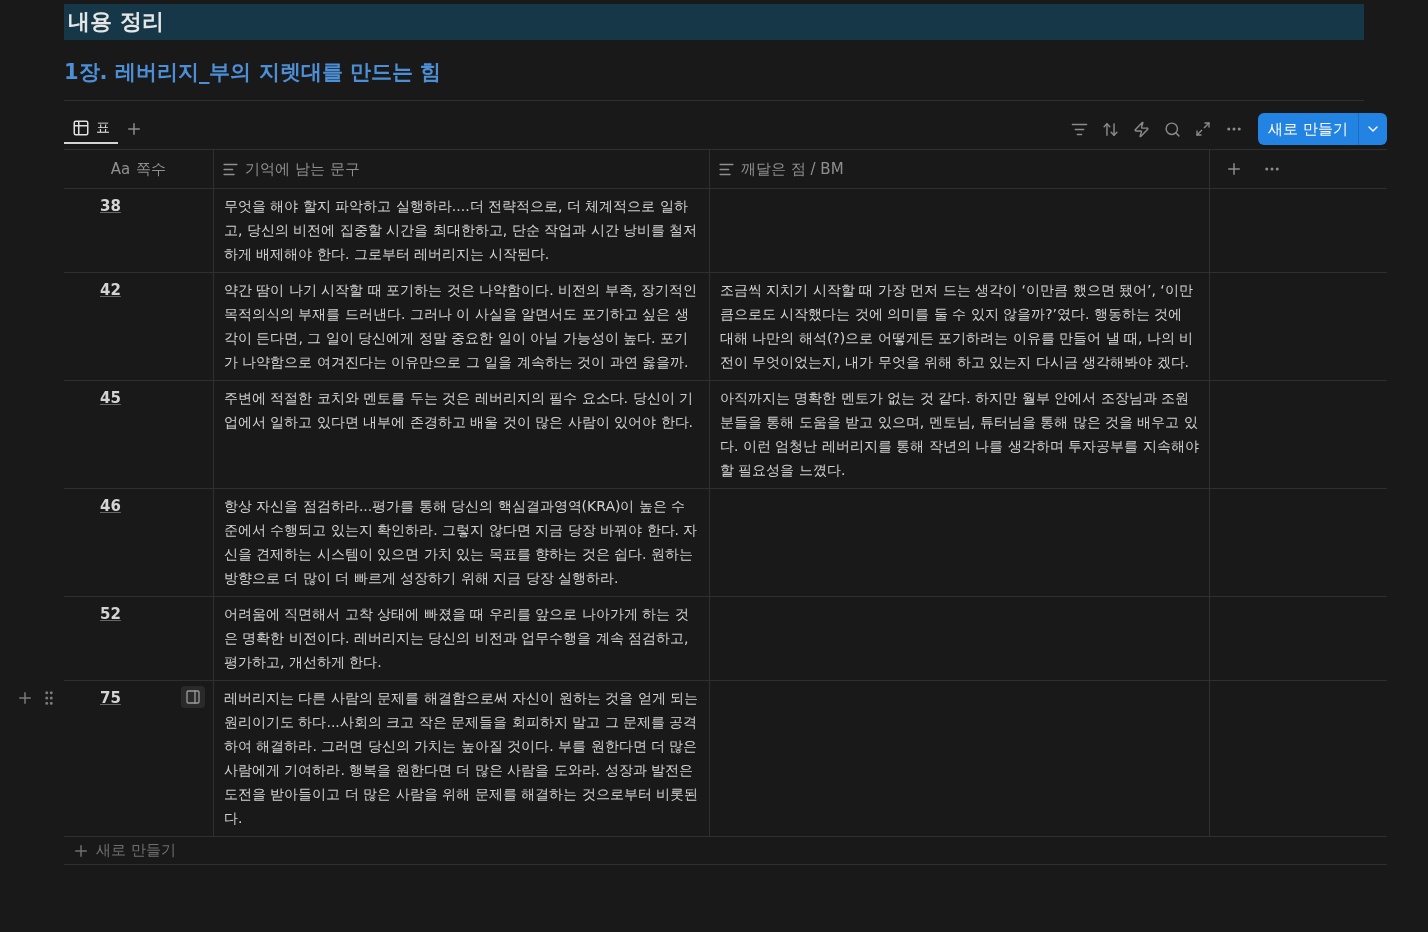 The image size is (1428, 932). Describe the element at coordinates (462, 435) in the screenshot. I see `table-cell: 주변에 적절한 코치와 멘토를 두는 것은 레버리지의 필수 요소다. 당신이 기업에서 일하고 있다면 내부에 존경하고 배울 것이 많은 사람이 있어야 한다.` at that location.